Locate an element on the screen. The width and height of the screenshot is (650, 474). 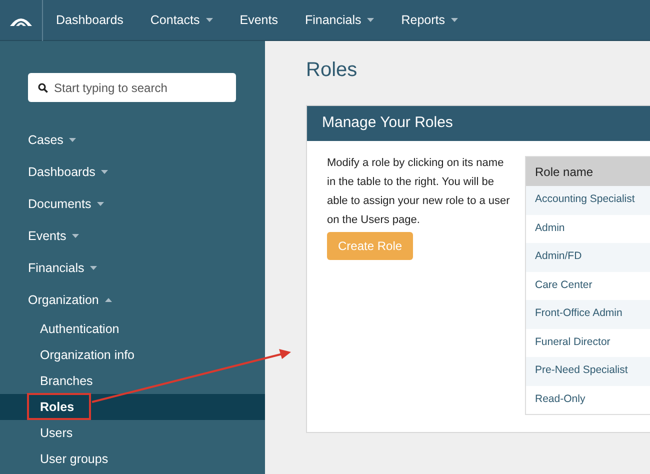
role-link: Pre-Need Specialist is located at coordinates (588, 371).